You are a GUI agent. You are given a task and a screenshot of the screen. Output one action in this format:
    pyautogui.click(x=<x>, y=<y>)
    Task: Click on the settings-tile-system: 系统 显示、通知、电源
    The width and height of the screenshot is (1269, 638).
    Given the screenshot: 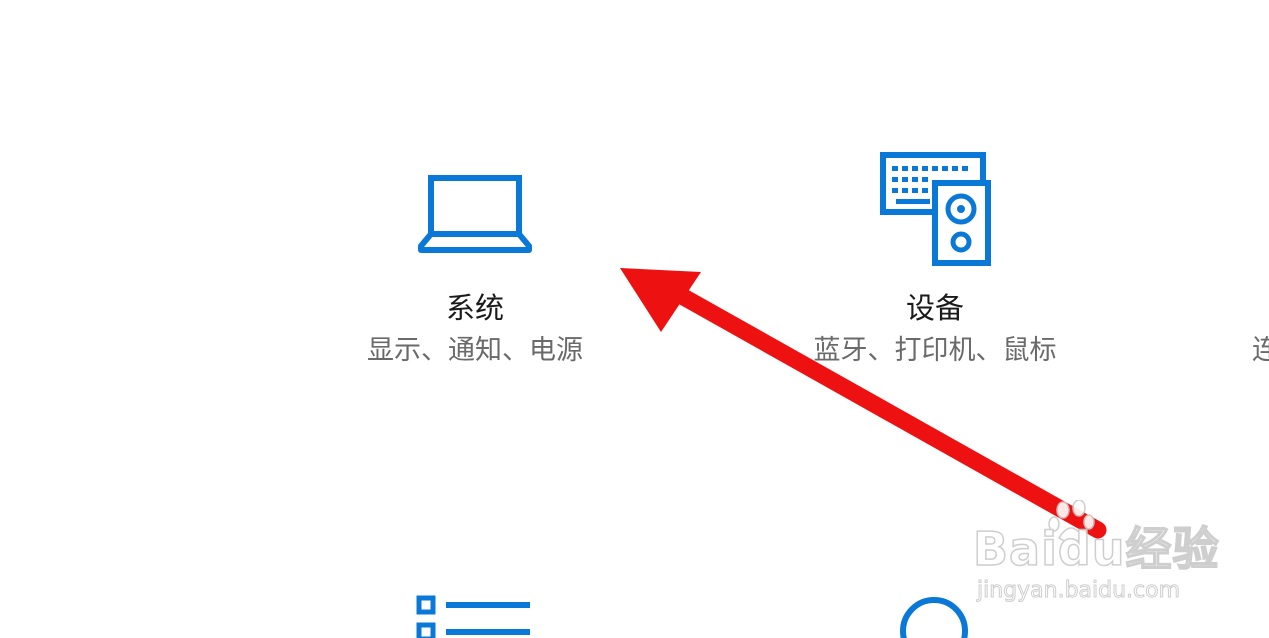 What is the action you would take?
    pyautogui.click(x=475, y=265)
    